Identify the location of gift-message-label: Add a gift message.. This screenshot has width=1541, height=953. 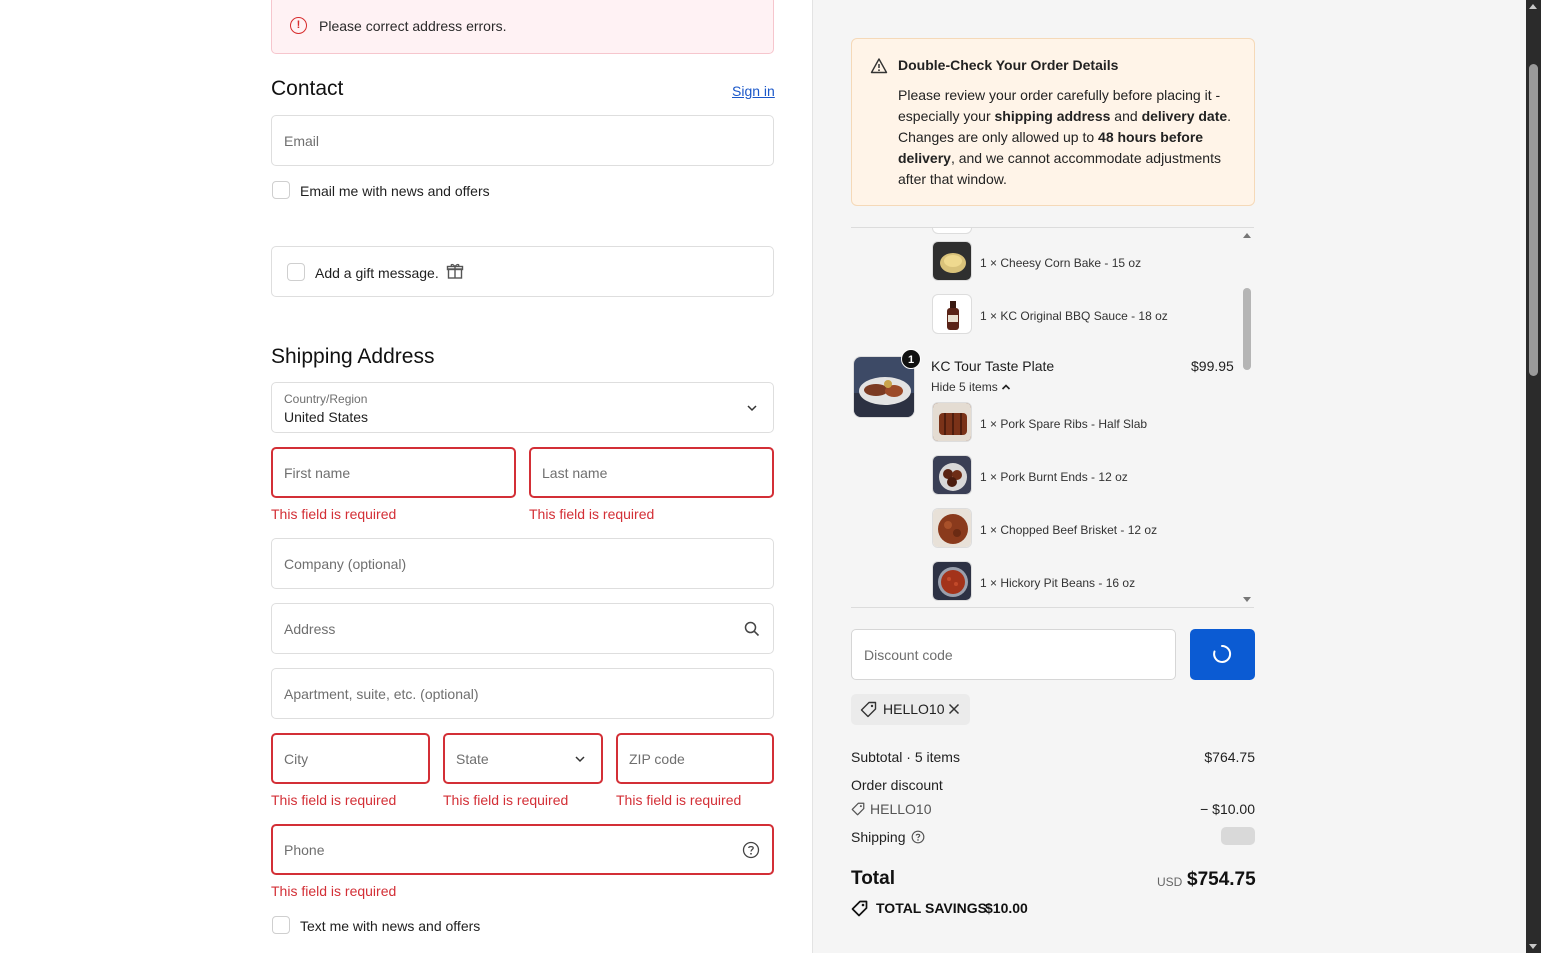
(377, 273).